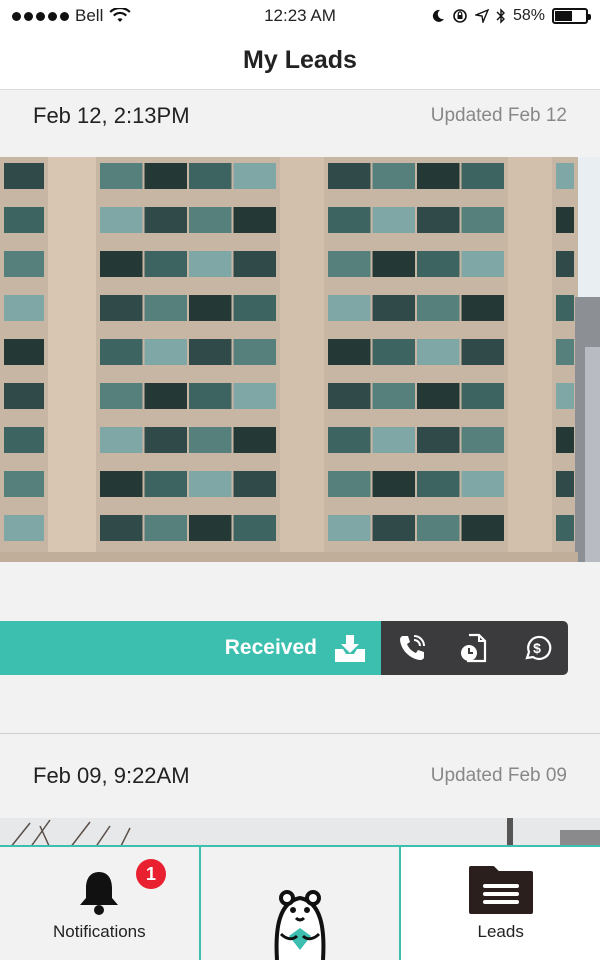 This screenshot has height=960, width=600. What do you see at coordinates (151, 874) in the screenshot?
I see `notification-badge: 1` at bounding box center [151, 874].